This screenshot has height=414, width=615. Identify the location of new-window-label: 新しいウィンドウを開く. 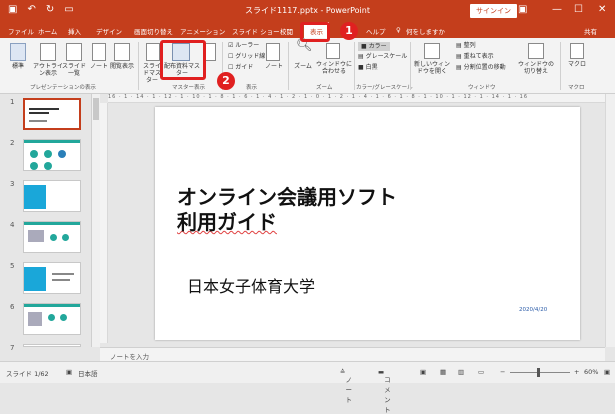
(432, 68).